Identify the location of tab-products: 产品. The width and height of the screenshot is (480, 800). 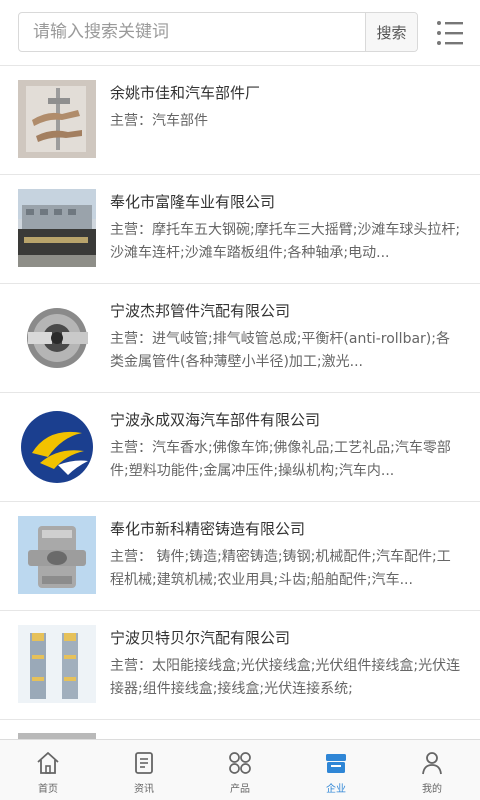
(240, 770).